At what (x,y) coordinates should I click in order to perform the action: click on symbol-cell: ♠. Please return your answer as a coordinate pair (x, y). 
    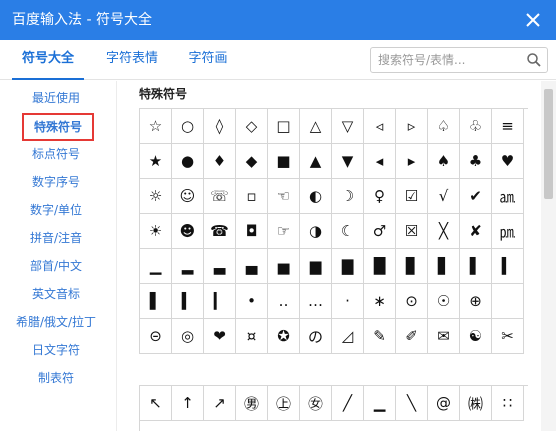
    Looking at the image, I should click on (444, 161).